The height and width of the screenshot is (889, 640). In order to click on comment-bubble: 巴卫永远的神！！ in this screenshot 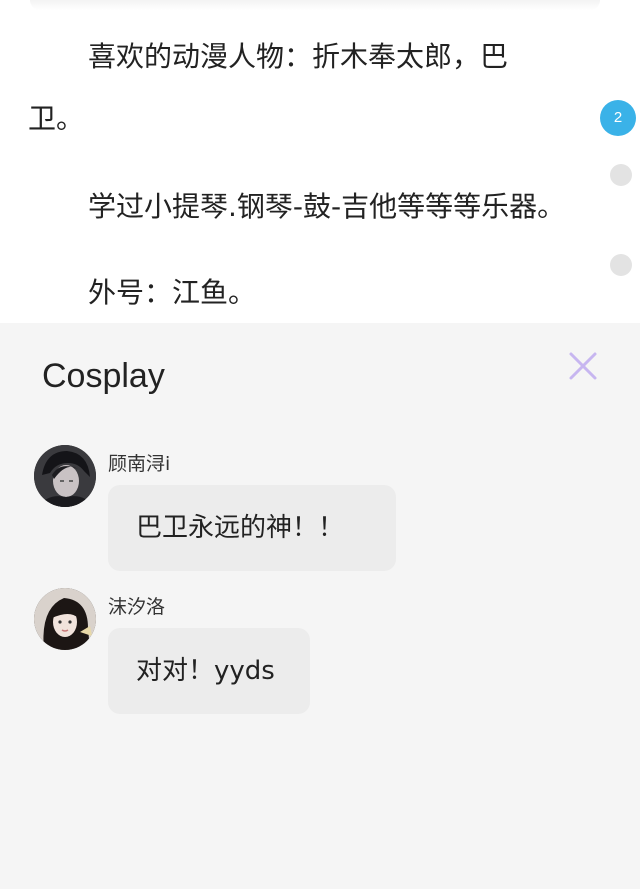, I will do `click(252, 528)`.